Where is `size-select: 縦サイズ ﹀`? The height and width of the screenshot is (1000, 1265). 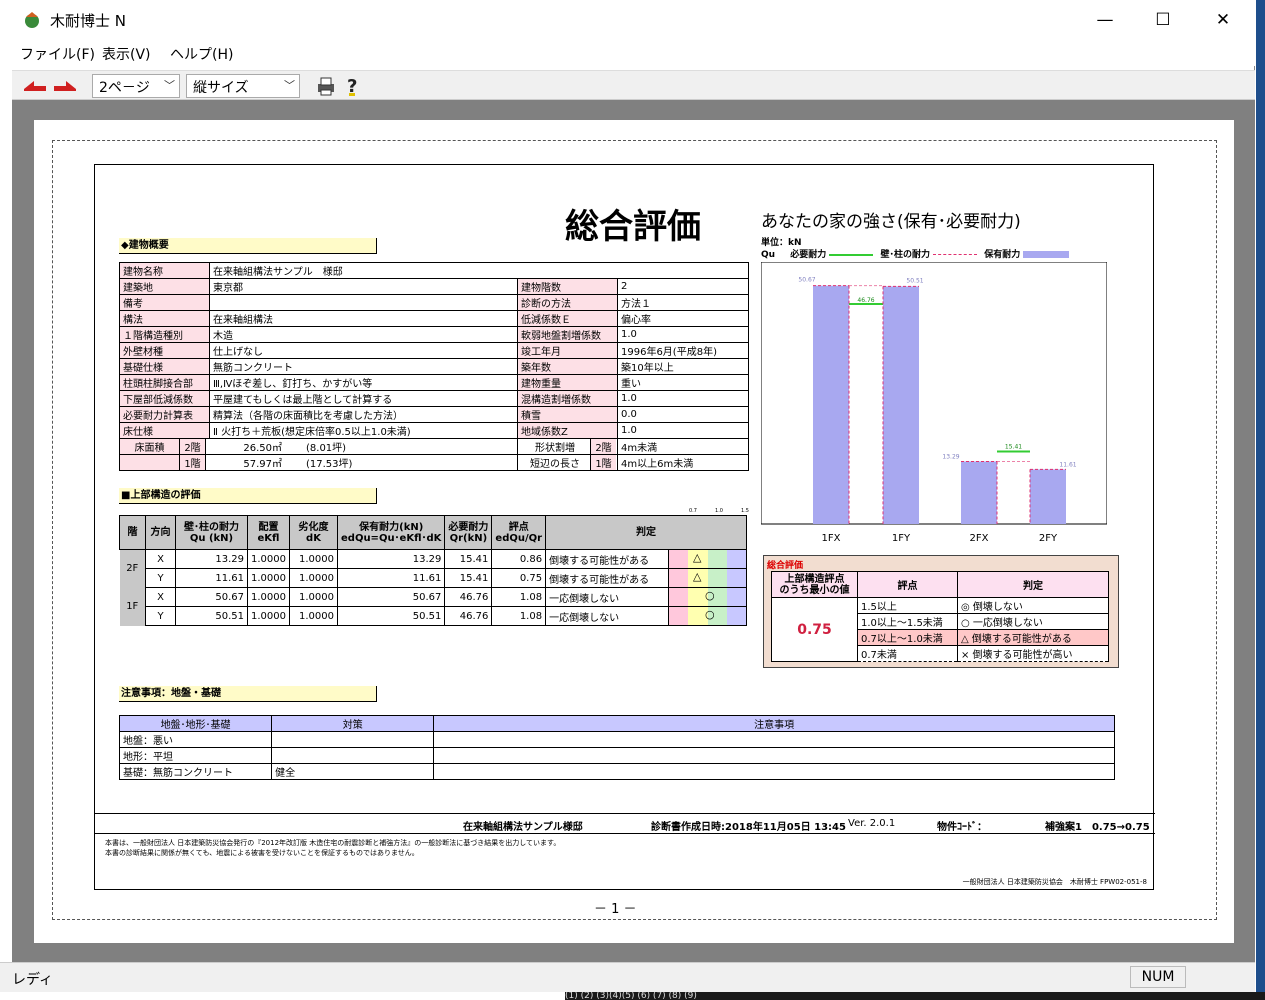
size-select: 縦サイズ ﹀ is located at coordinates (243, 86).